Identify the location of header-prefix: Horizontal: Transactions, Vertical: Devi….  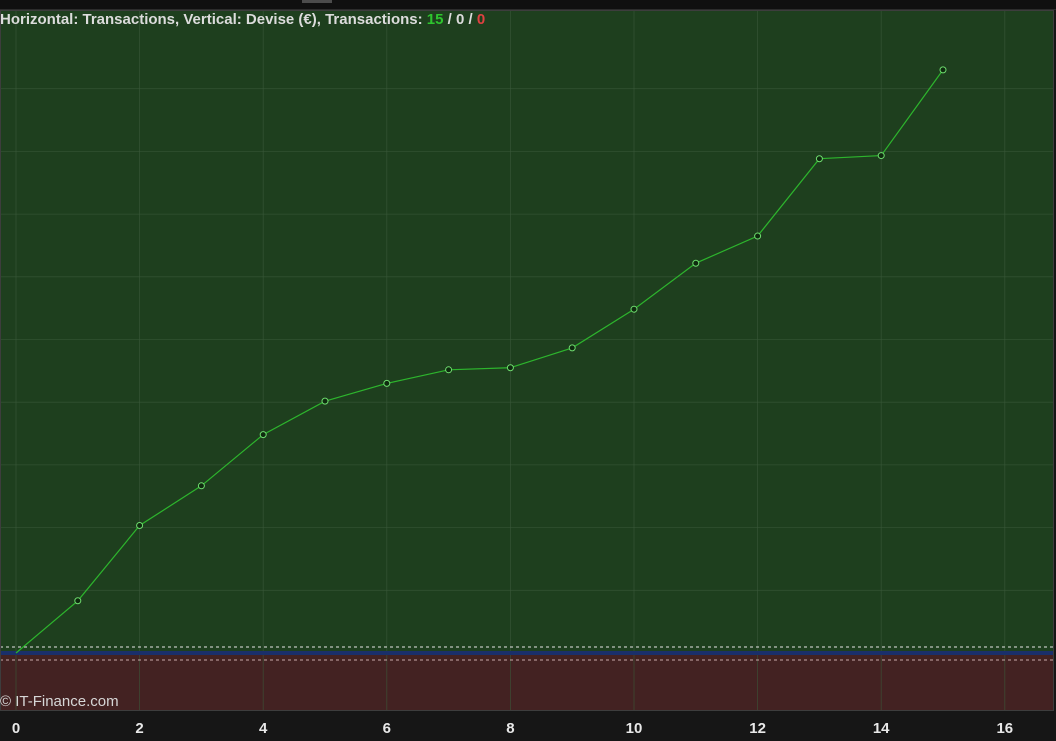
(213, 19).